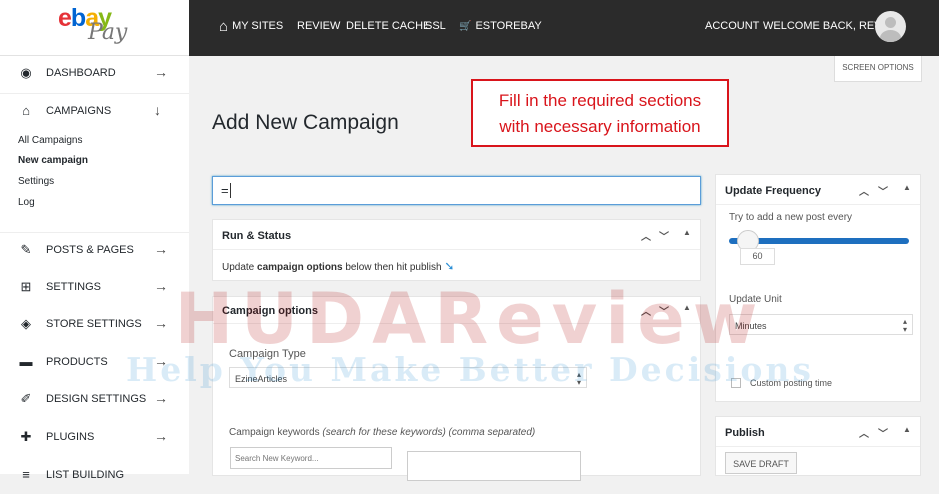 The width and height of the screenshot is (939, 494). I want to click on sidebar-item-label: STORE SETTINGS, so click(94, 324).